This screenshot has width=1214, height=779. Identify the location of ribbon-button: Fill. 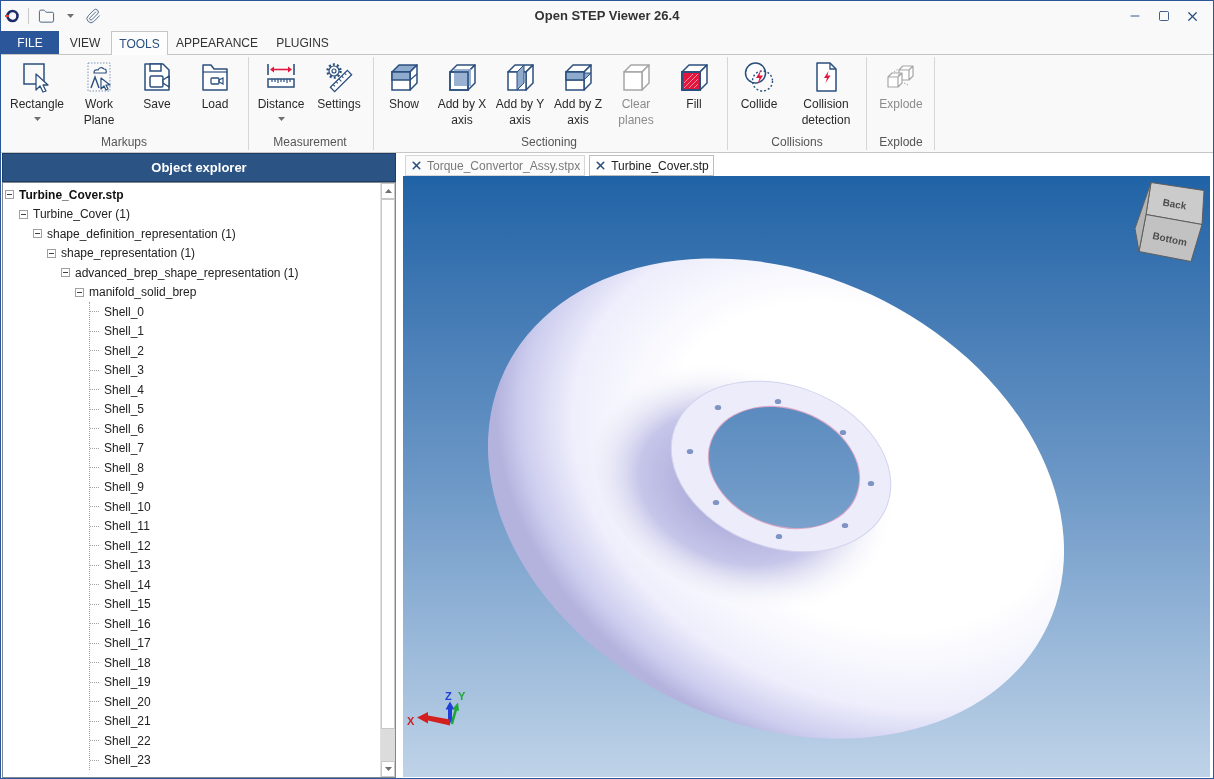
(694, 85).